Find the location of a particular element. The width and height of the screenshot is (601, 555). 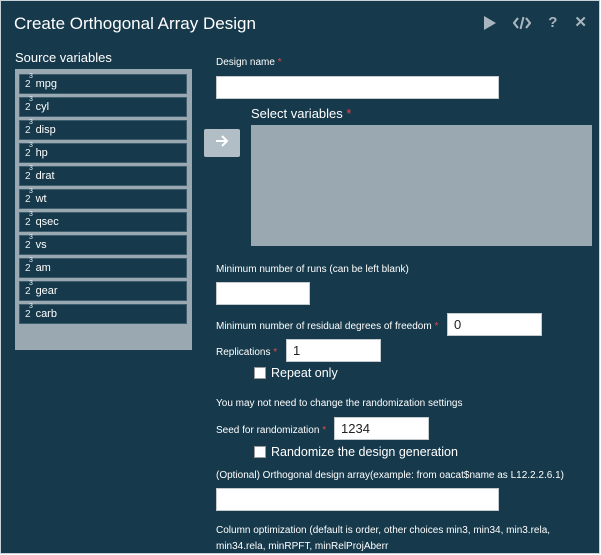

source-variable-item: 2 3 mpg is located at coordinates (103, 83).